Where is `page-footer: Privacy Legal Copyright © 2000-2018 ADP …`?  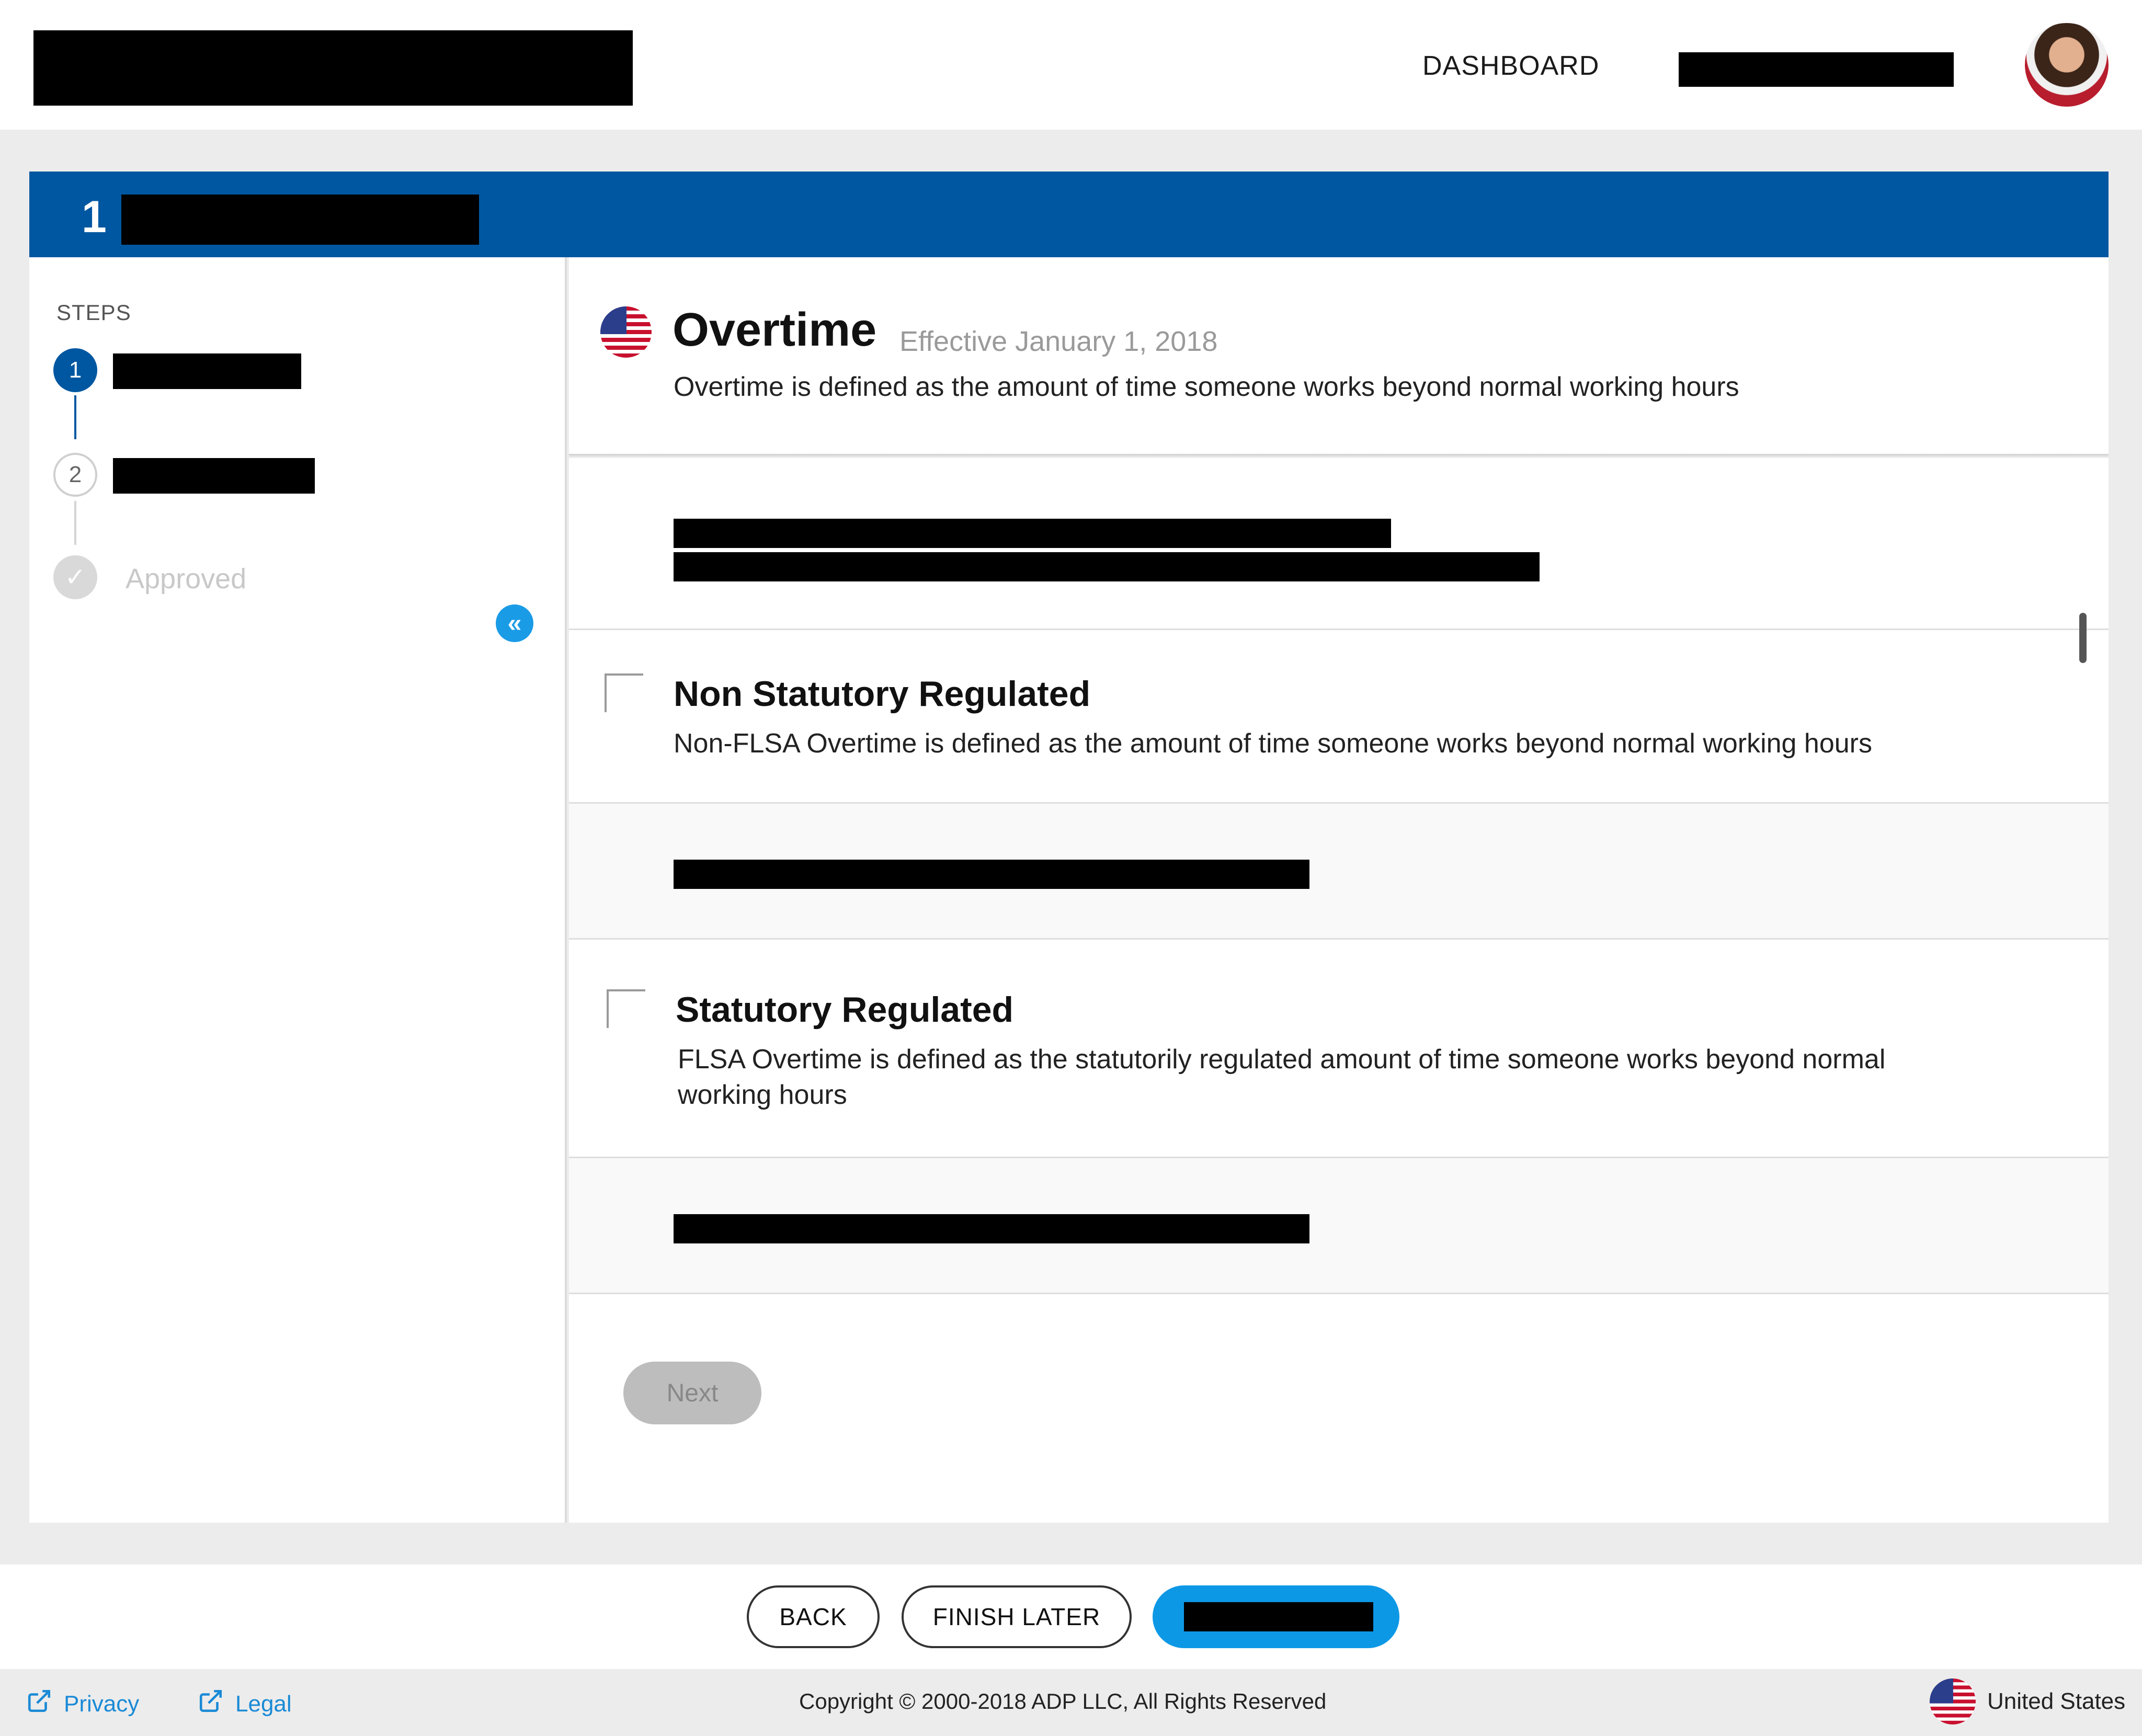 page-footer: Privacy Legal Copyright © 2000-2018 ADP … is located at coordinates (1071, 1702).